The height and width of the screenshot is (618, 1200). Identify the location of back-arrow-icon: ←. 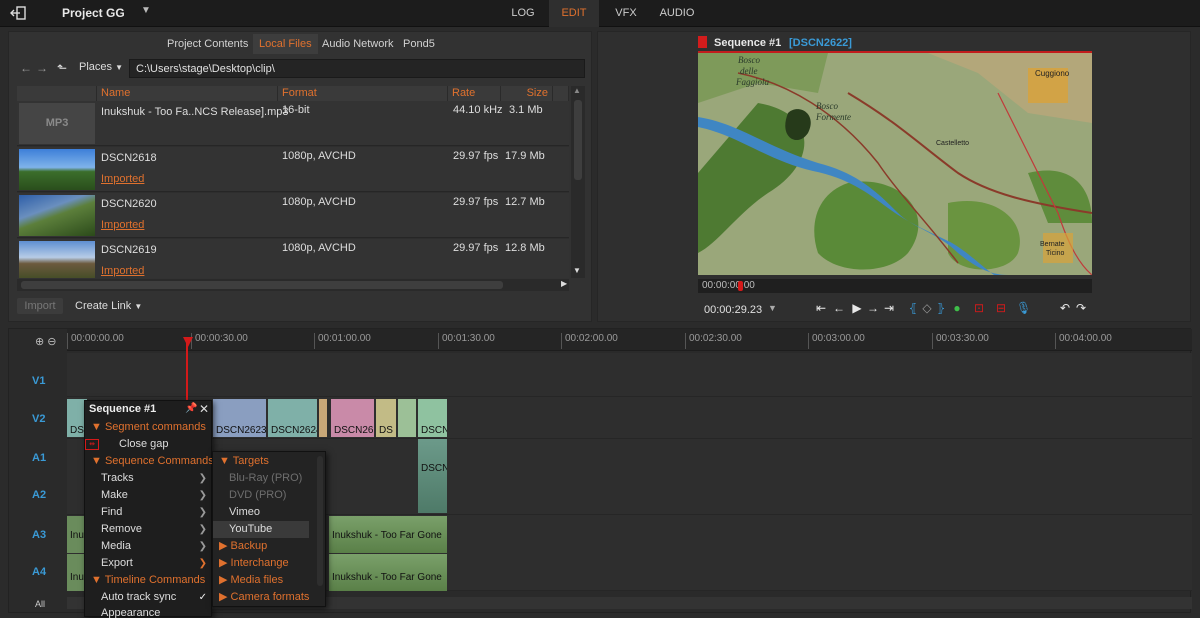
(26, 68).